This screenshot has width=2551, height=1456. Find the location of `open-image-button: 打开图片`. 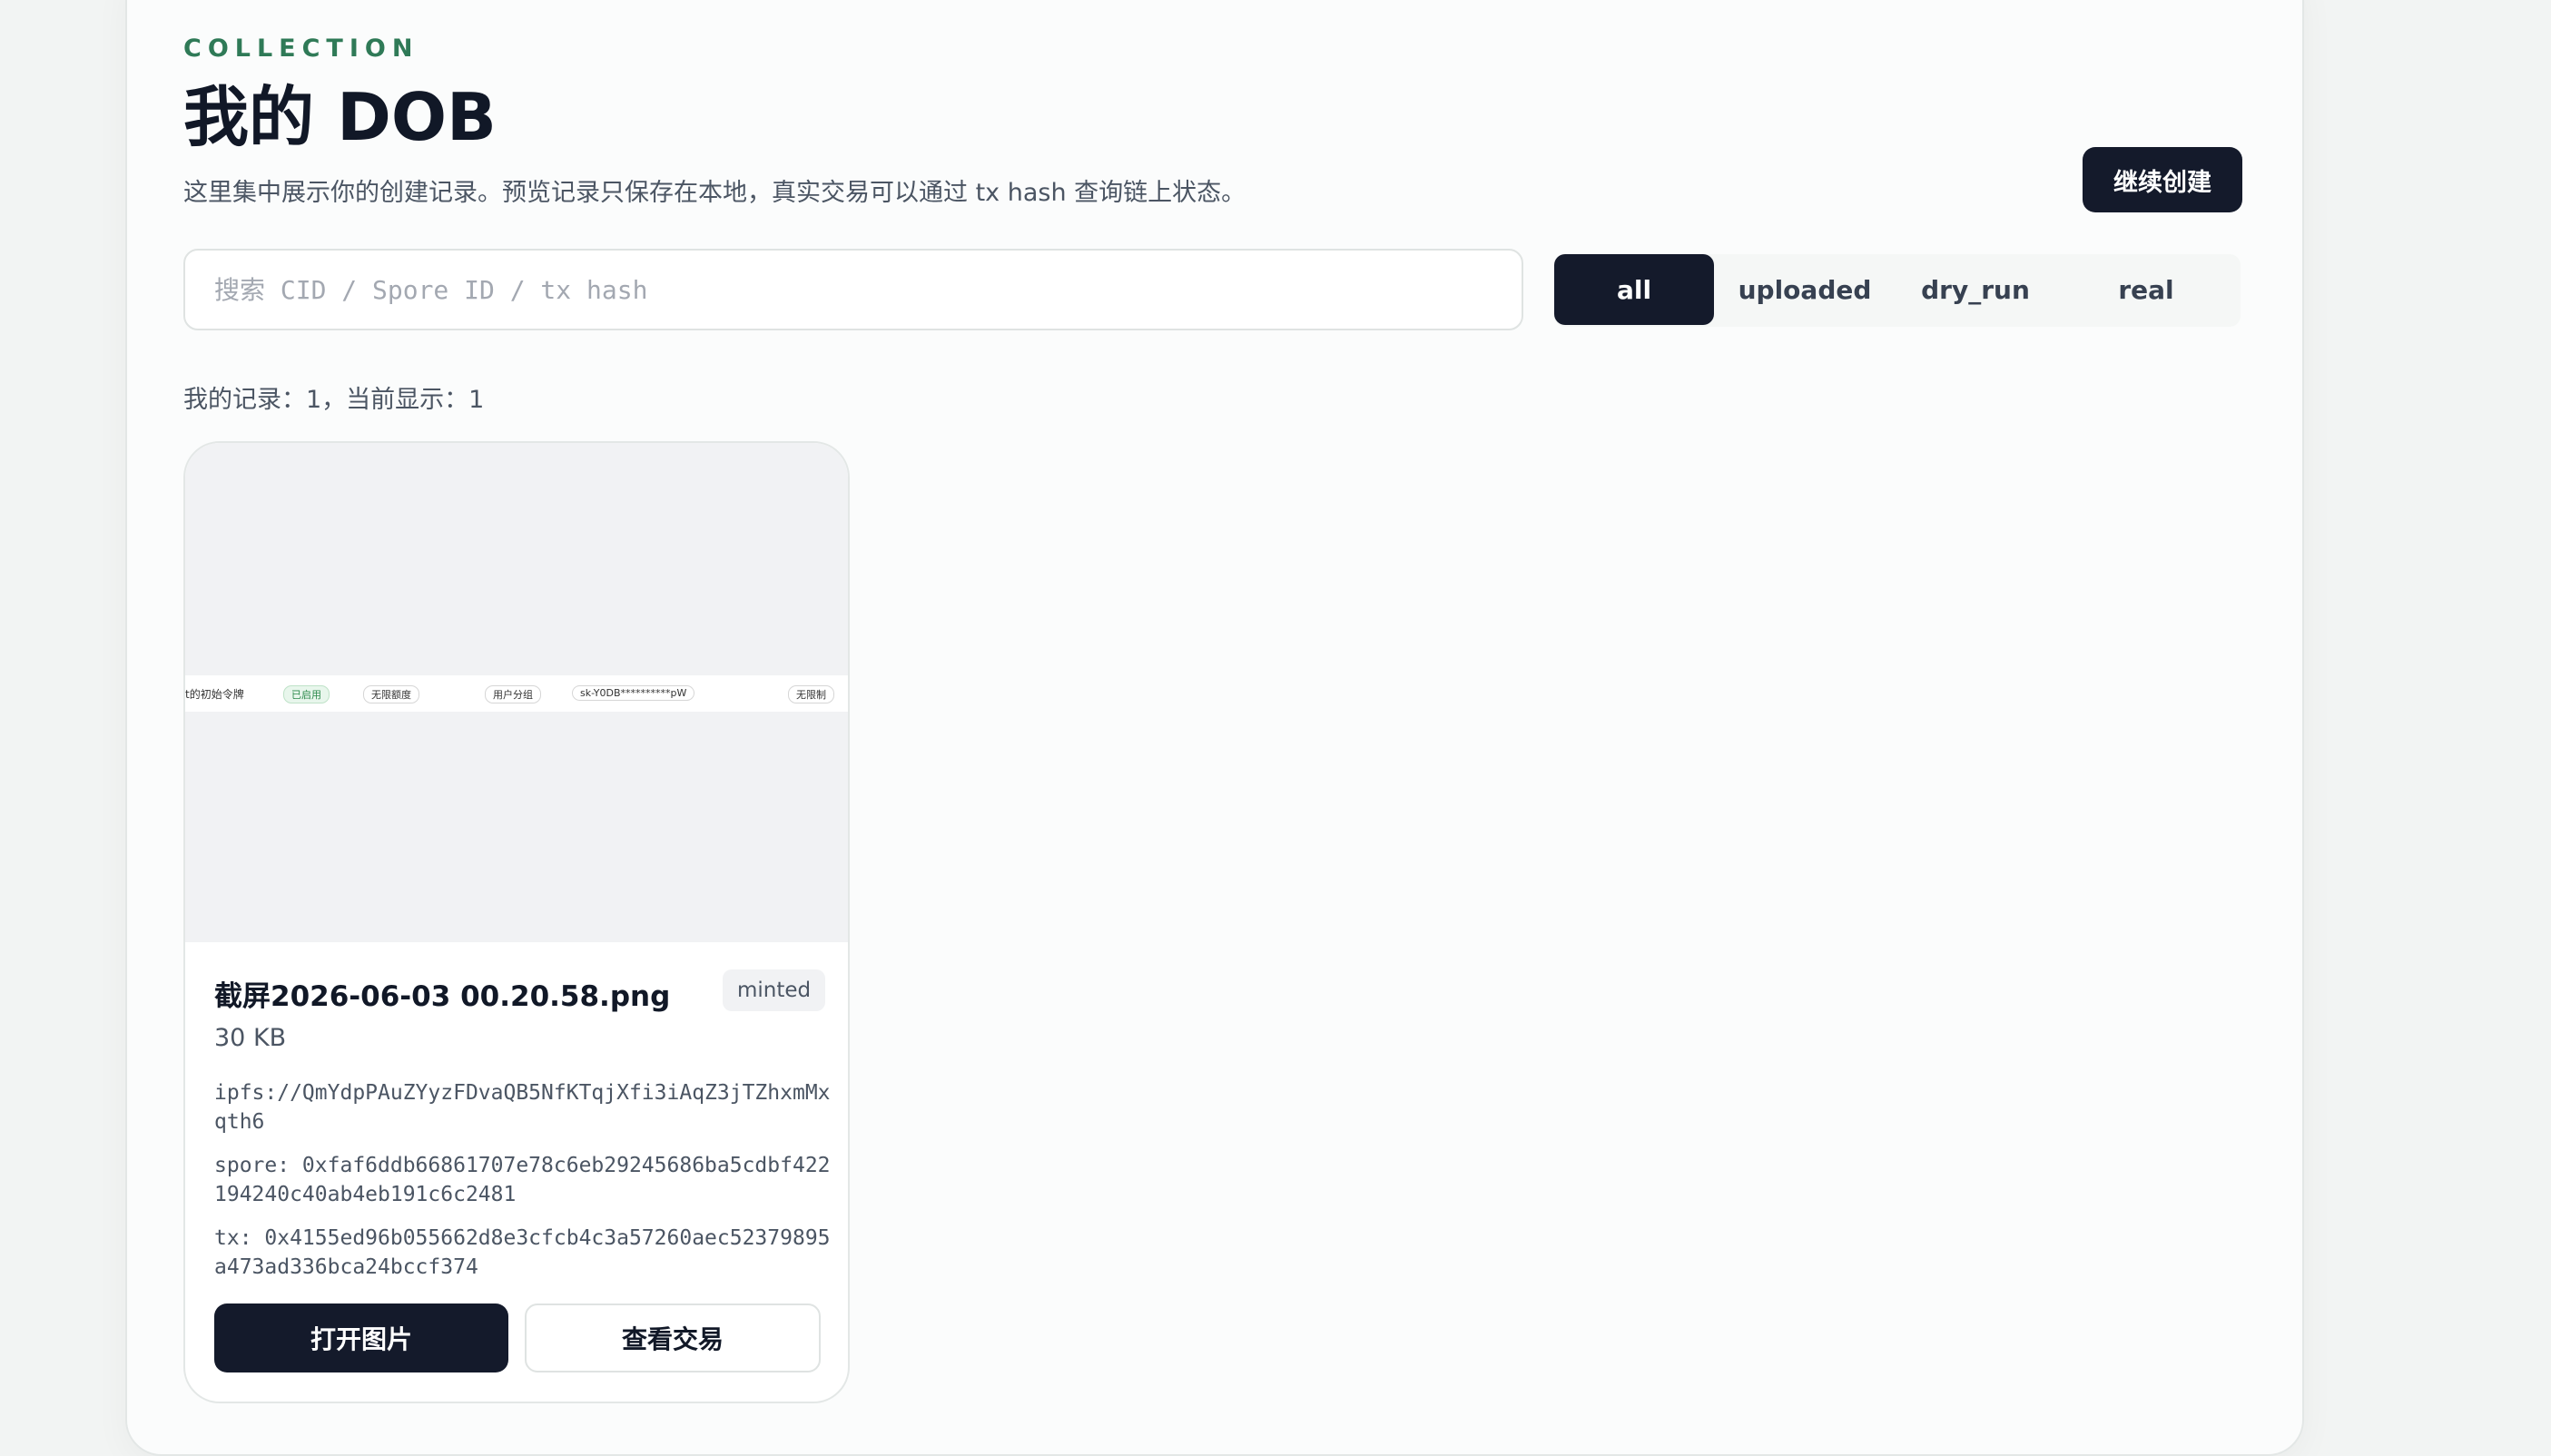

open-image-button: 打开图片 is located at coordinates (361, 1338).